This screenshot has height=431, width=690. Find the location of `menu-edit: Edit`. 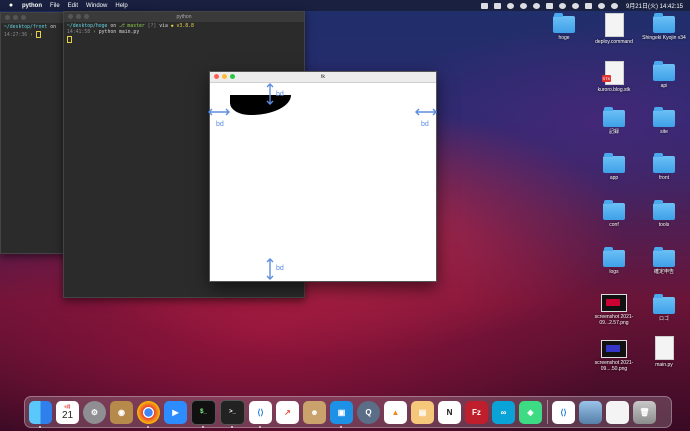

menu-edit: Edit is located at coordinates (73, 6).